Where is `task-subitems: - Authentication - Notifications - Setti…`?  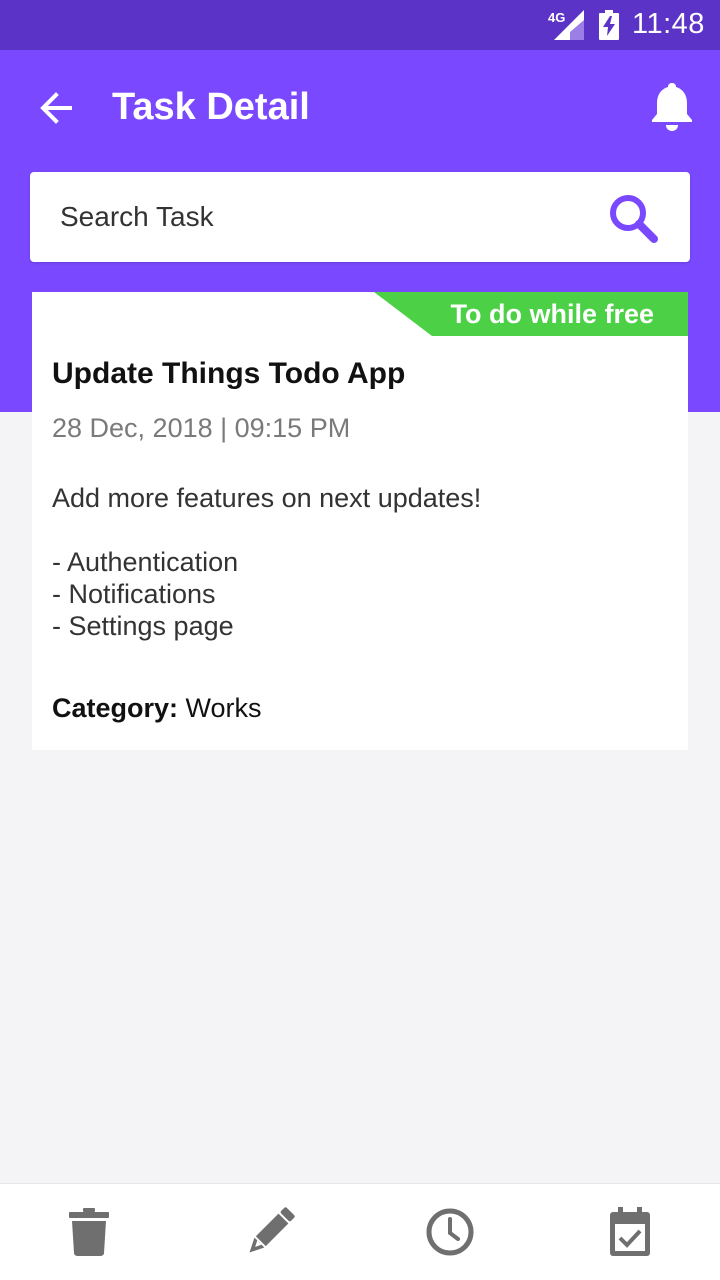 task-subitems: - Authentication - Notifications - Setti… is located at coordinates (145, 594).